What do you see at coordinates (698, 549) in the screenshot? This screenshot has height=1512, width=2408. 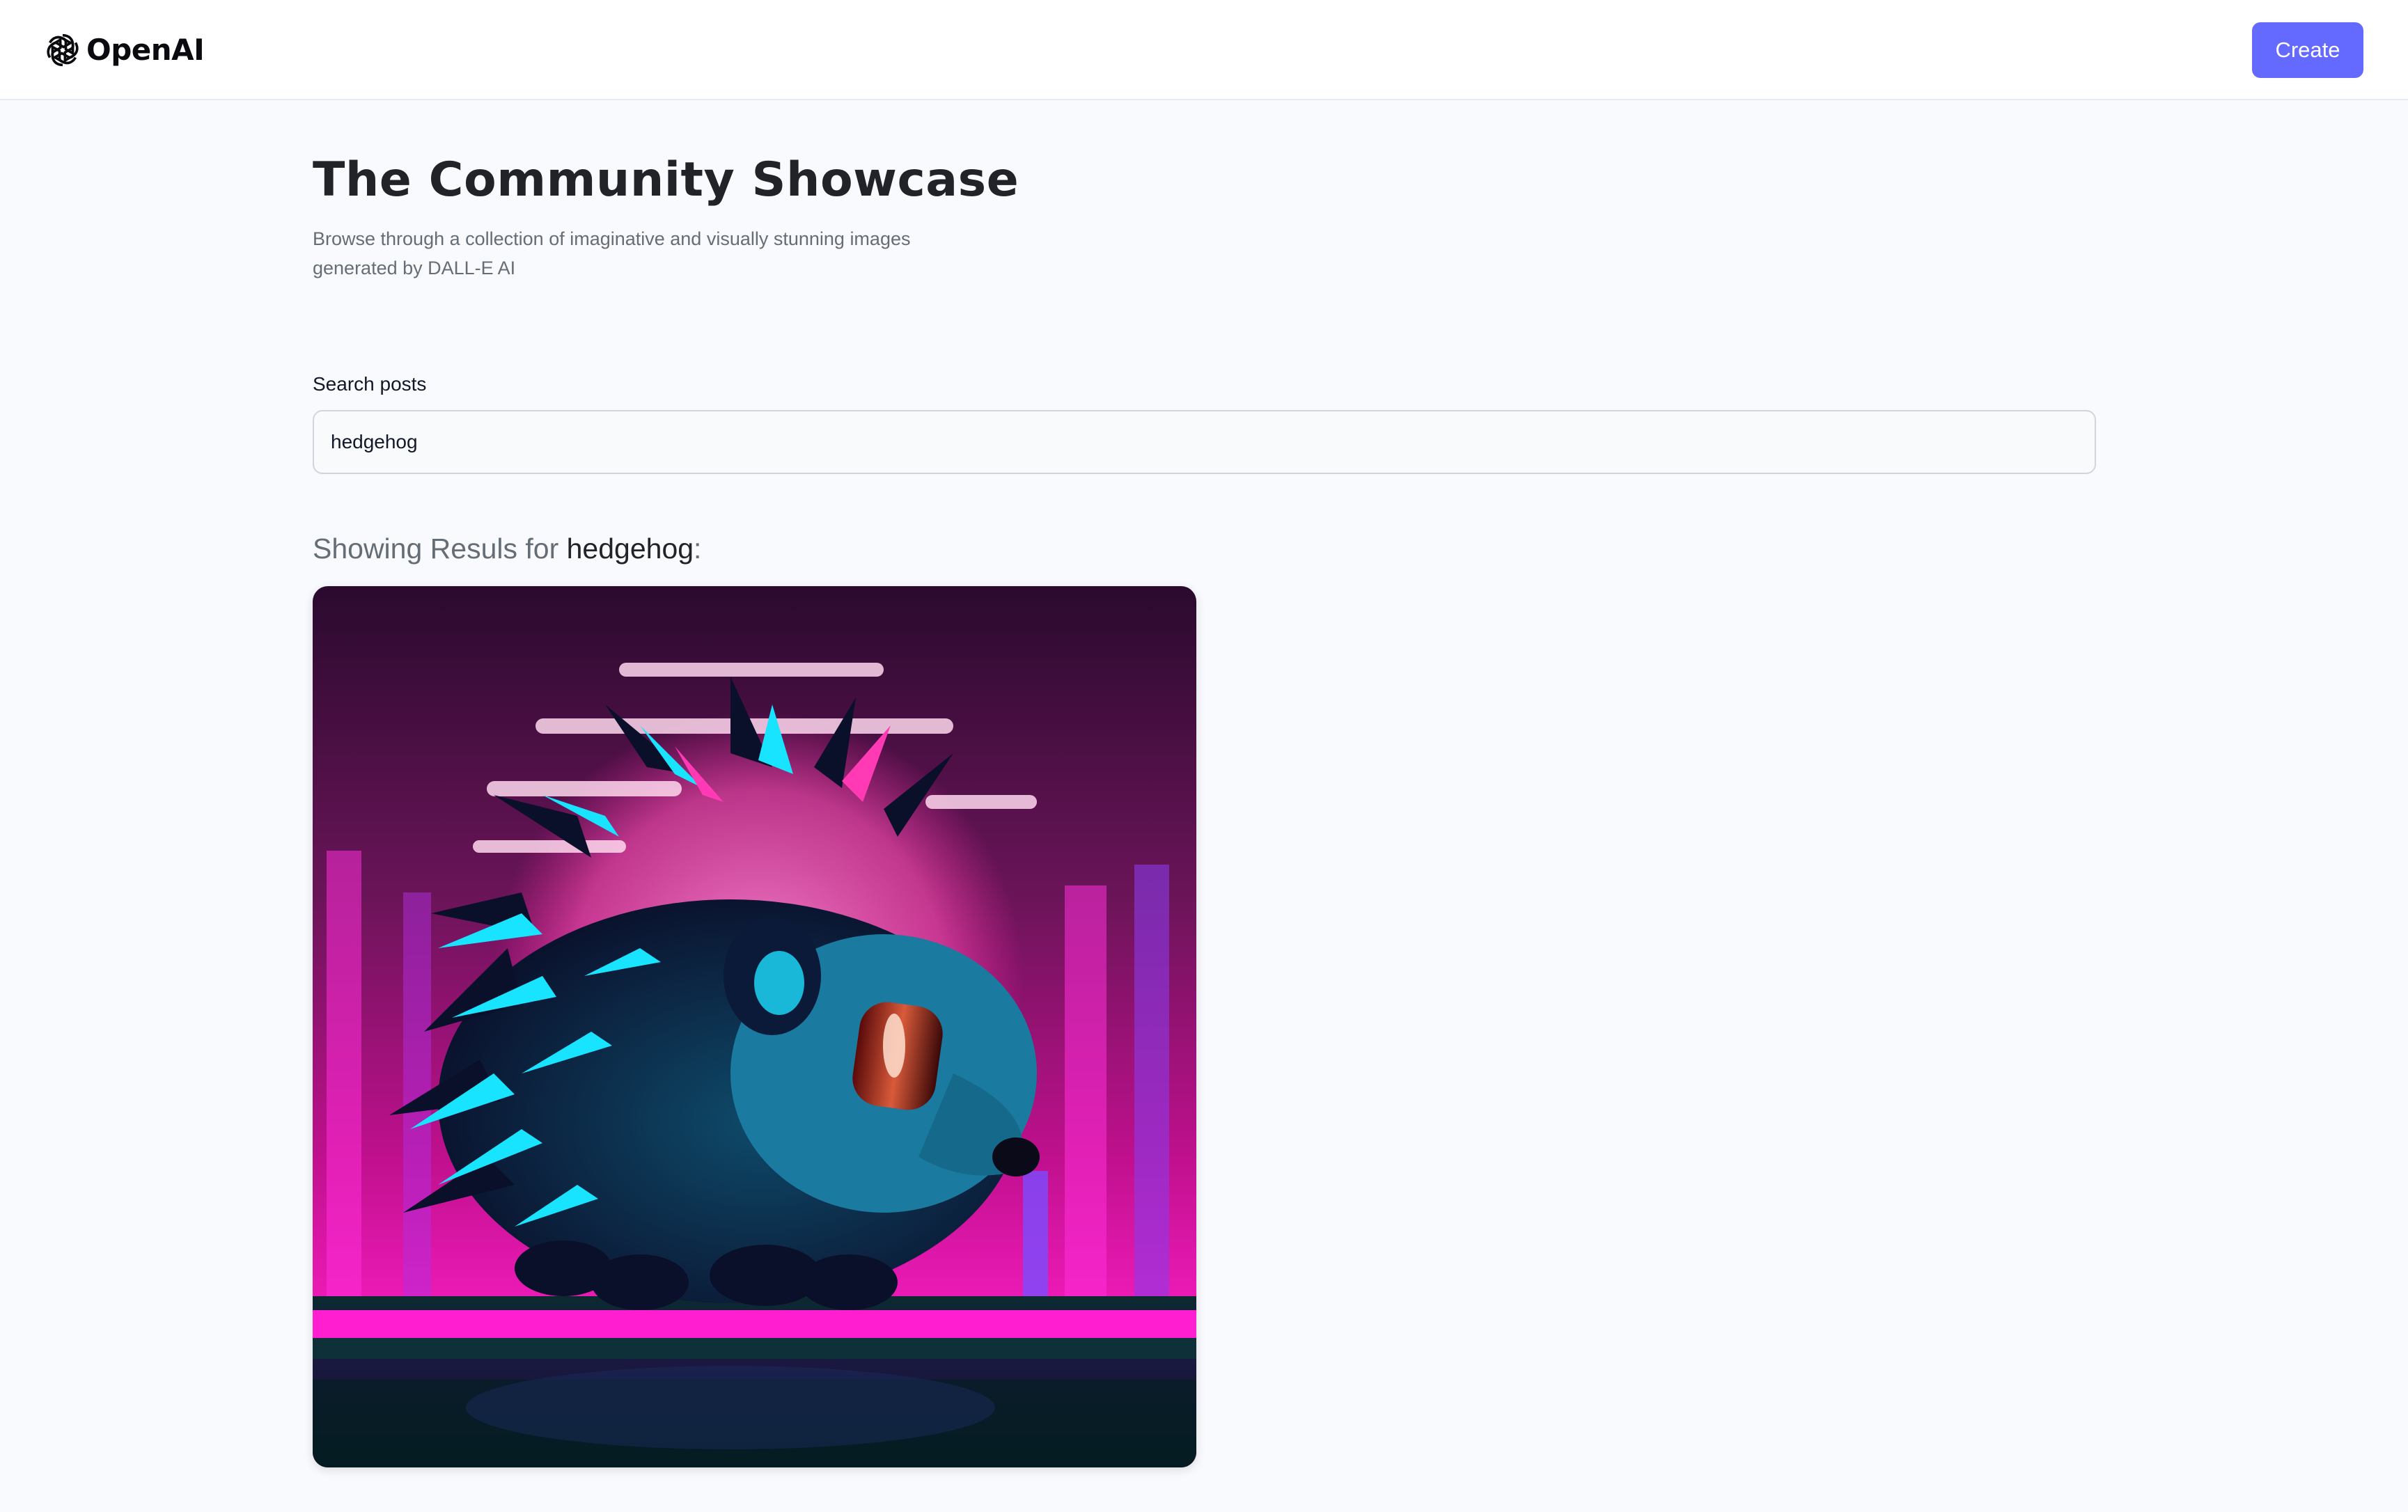 I see `results-suffix: :` at bounding box center [698, 549].